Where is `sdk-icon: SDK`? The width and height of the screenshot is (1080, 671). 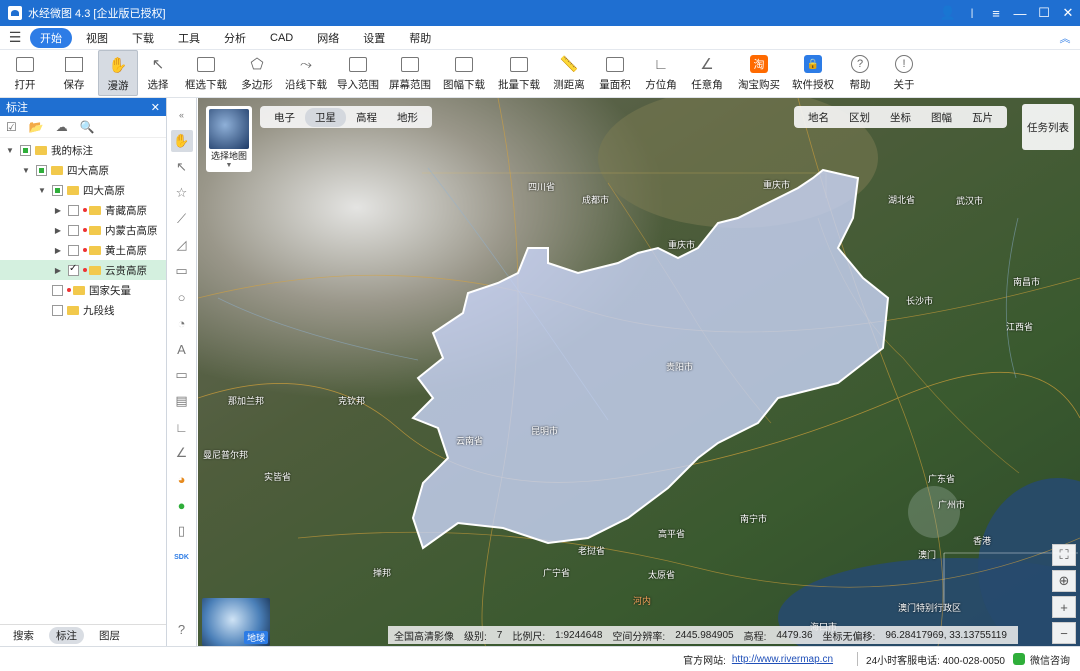
sdk-icon: SDK is located at coordinates (182, 557).